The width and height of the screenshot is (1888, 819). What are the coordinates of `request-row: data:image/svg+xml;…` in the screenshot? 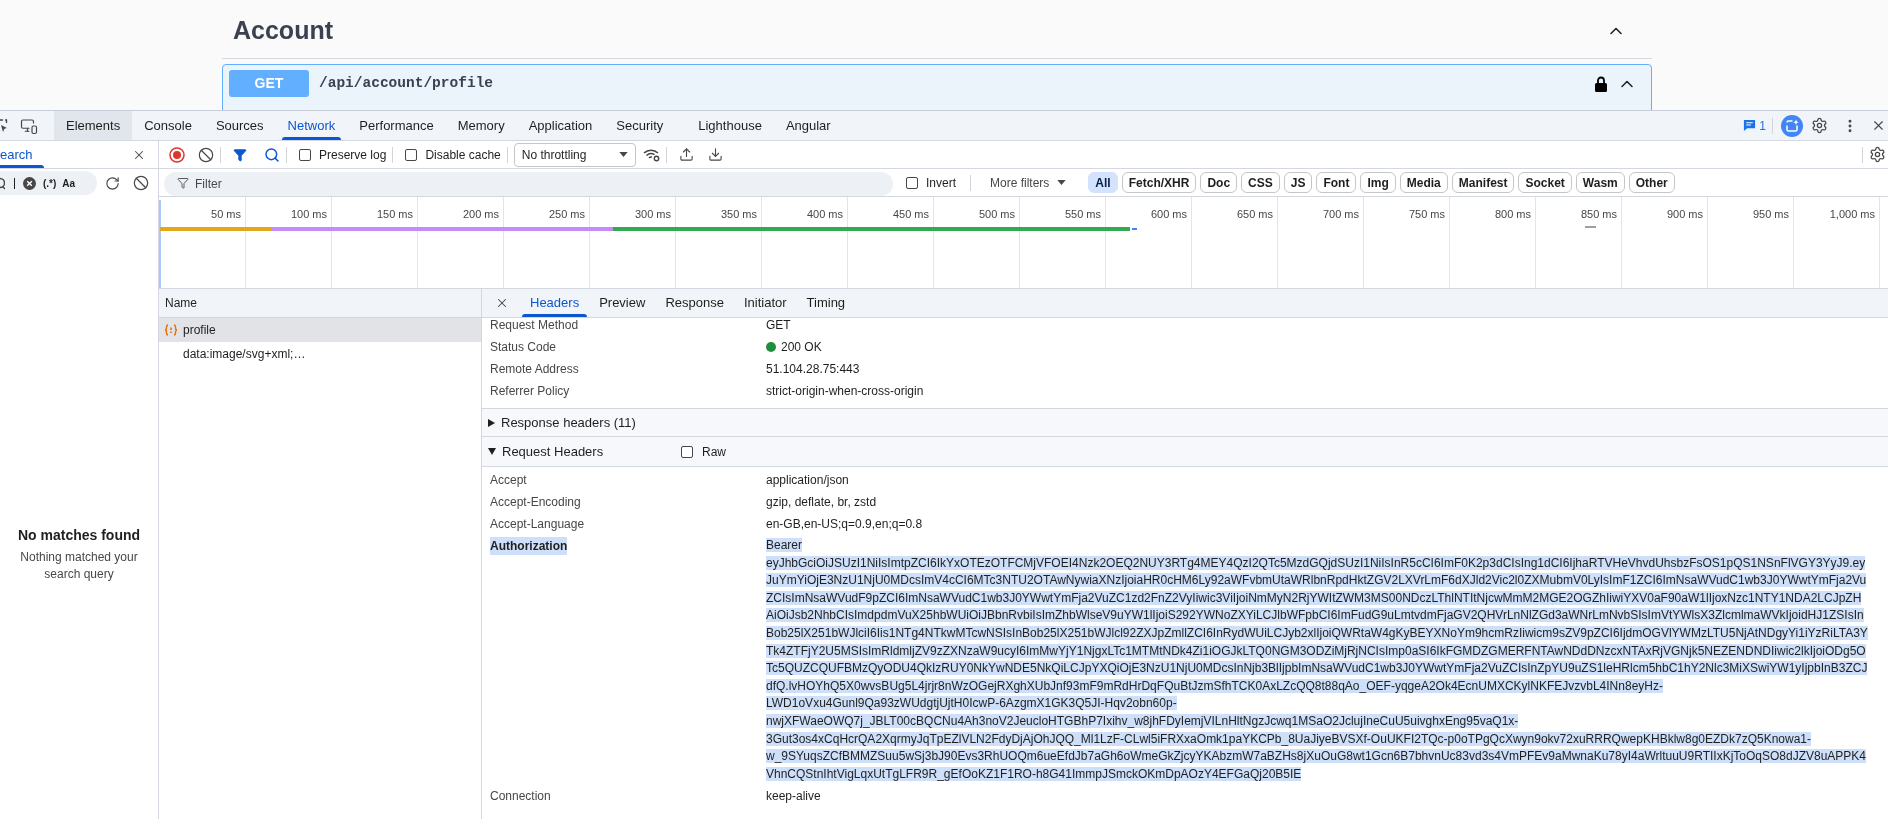 It's located at (320, 354).